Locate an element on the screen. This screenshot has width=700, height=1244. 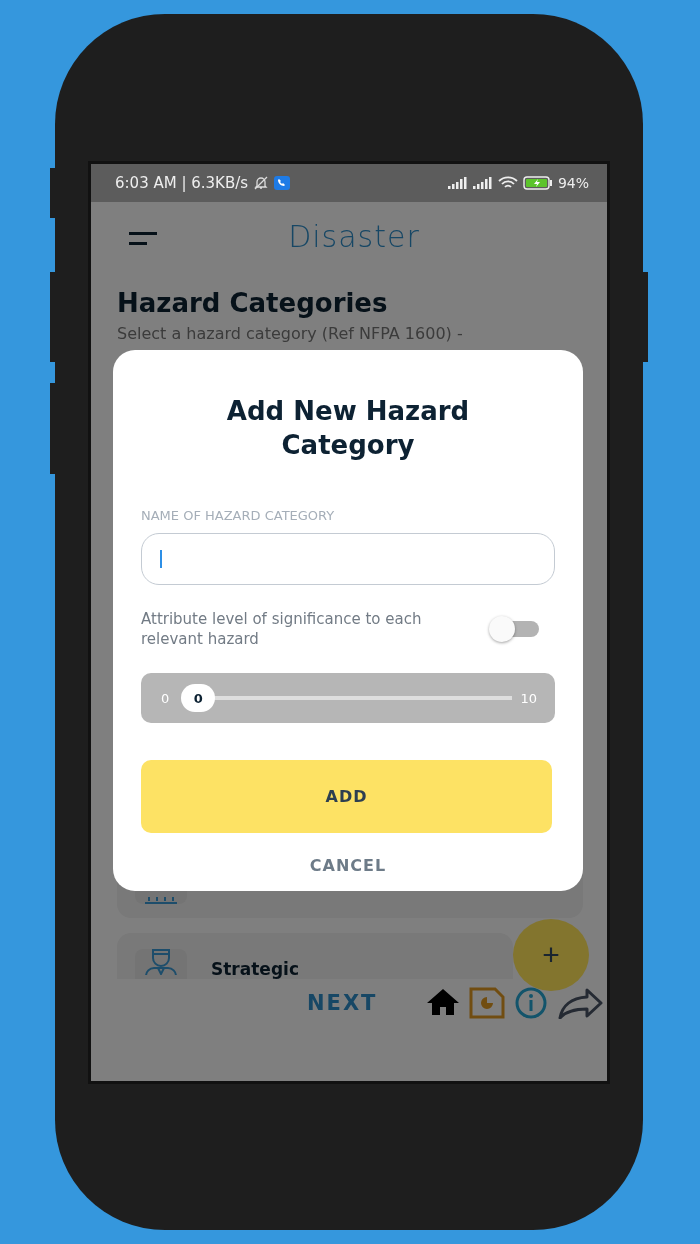
category-card: Strategic is located at coordinates (315, 956).